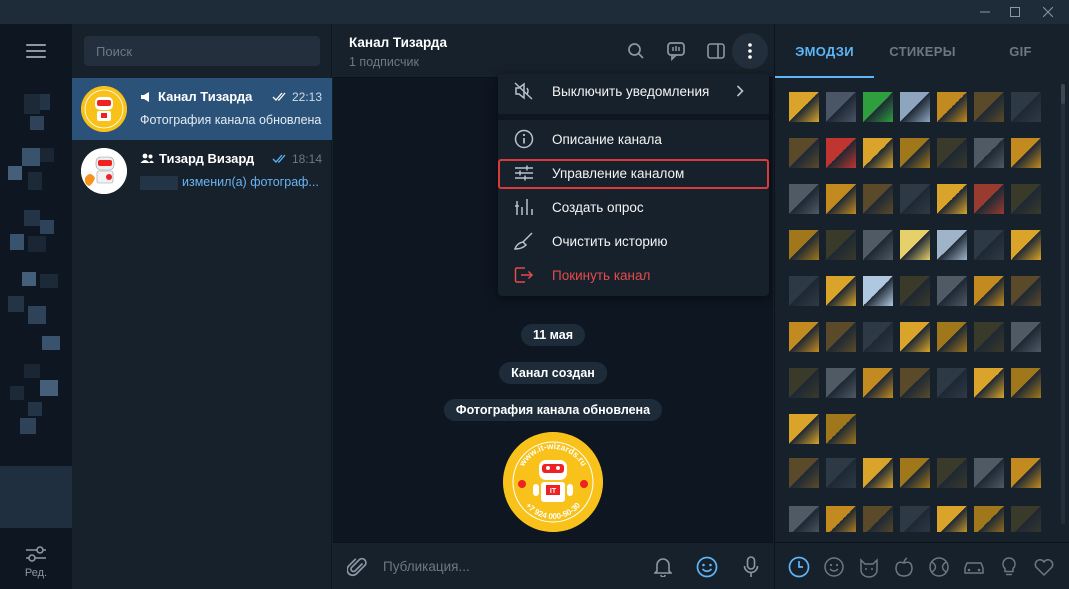 This screenshot has height=589, width=1069. I want to click on tab-emoji: ЭМОДЗИ, so click(824, 51).